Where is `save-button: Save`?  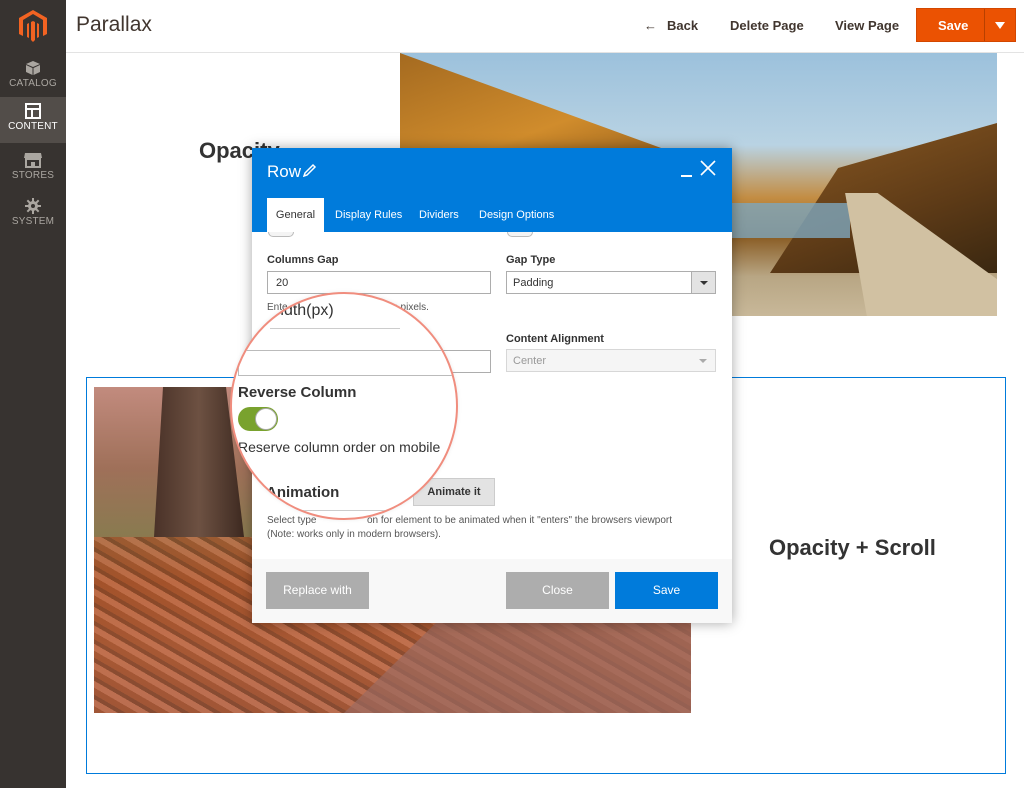 save-button: Save is located at coordinates (666, 590).